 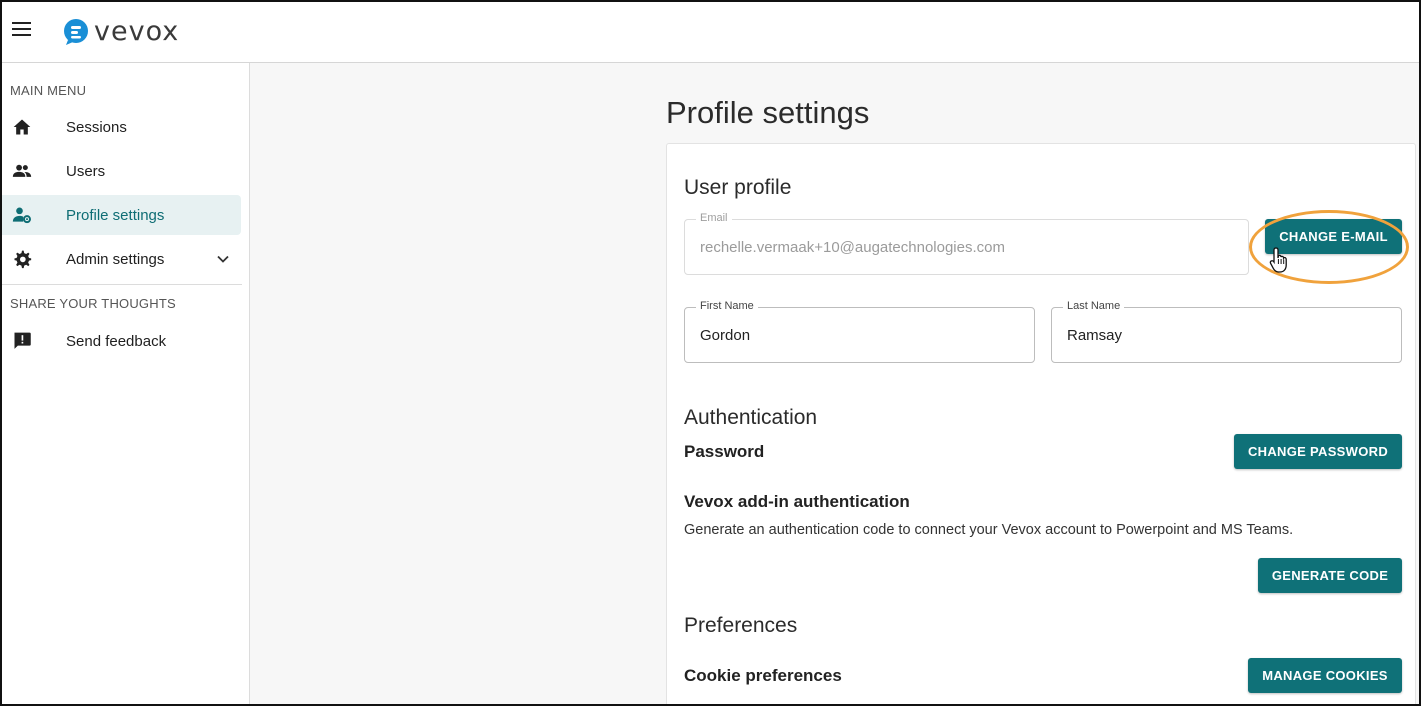 I want to click on email-field-label: Email, so click(x=714, y=218).